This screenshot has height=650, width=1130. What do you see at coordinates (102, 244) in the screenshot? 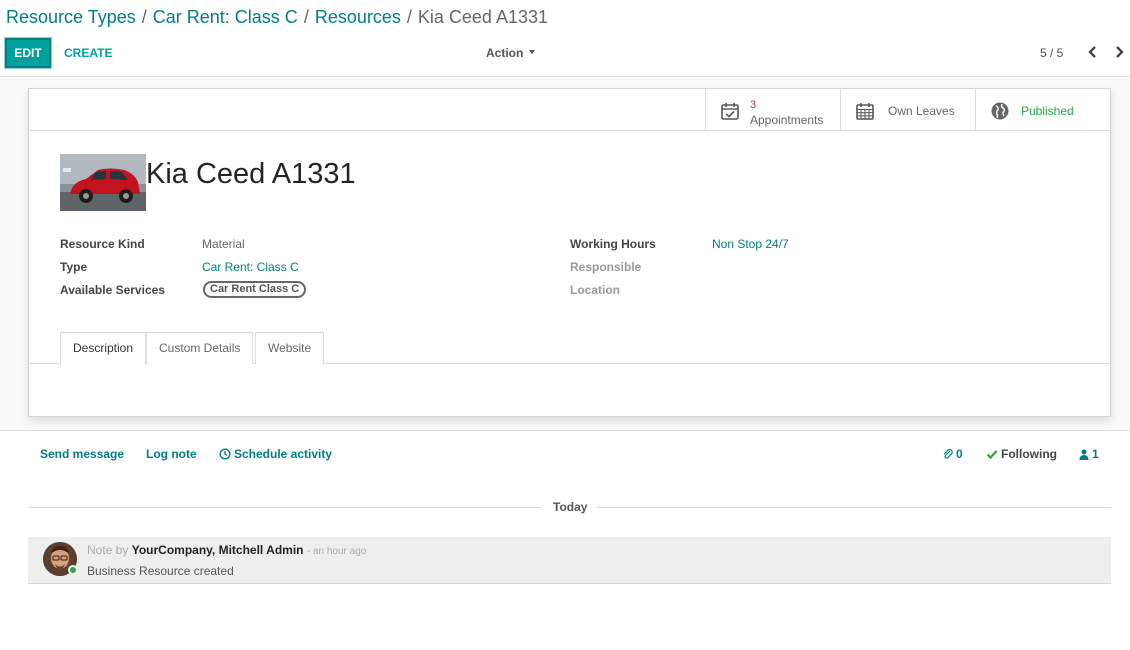
I see `field-label-resource-kind: Resource Kind` at bounding box center [102, 244].